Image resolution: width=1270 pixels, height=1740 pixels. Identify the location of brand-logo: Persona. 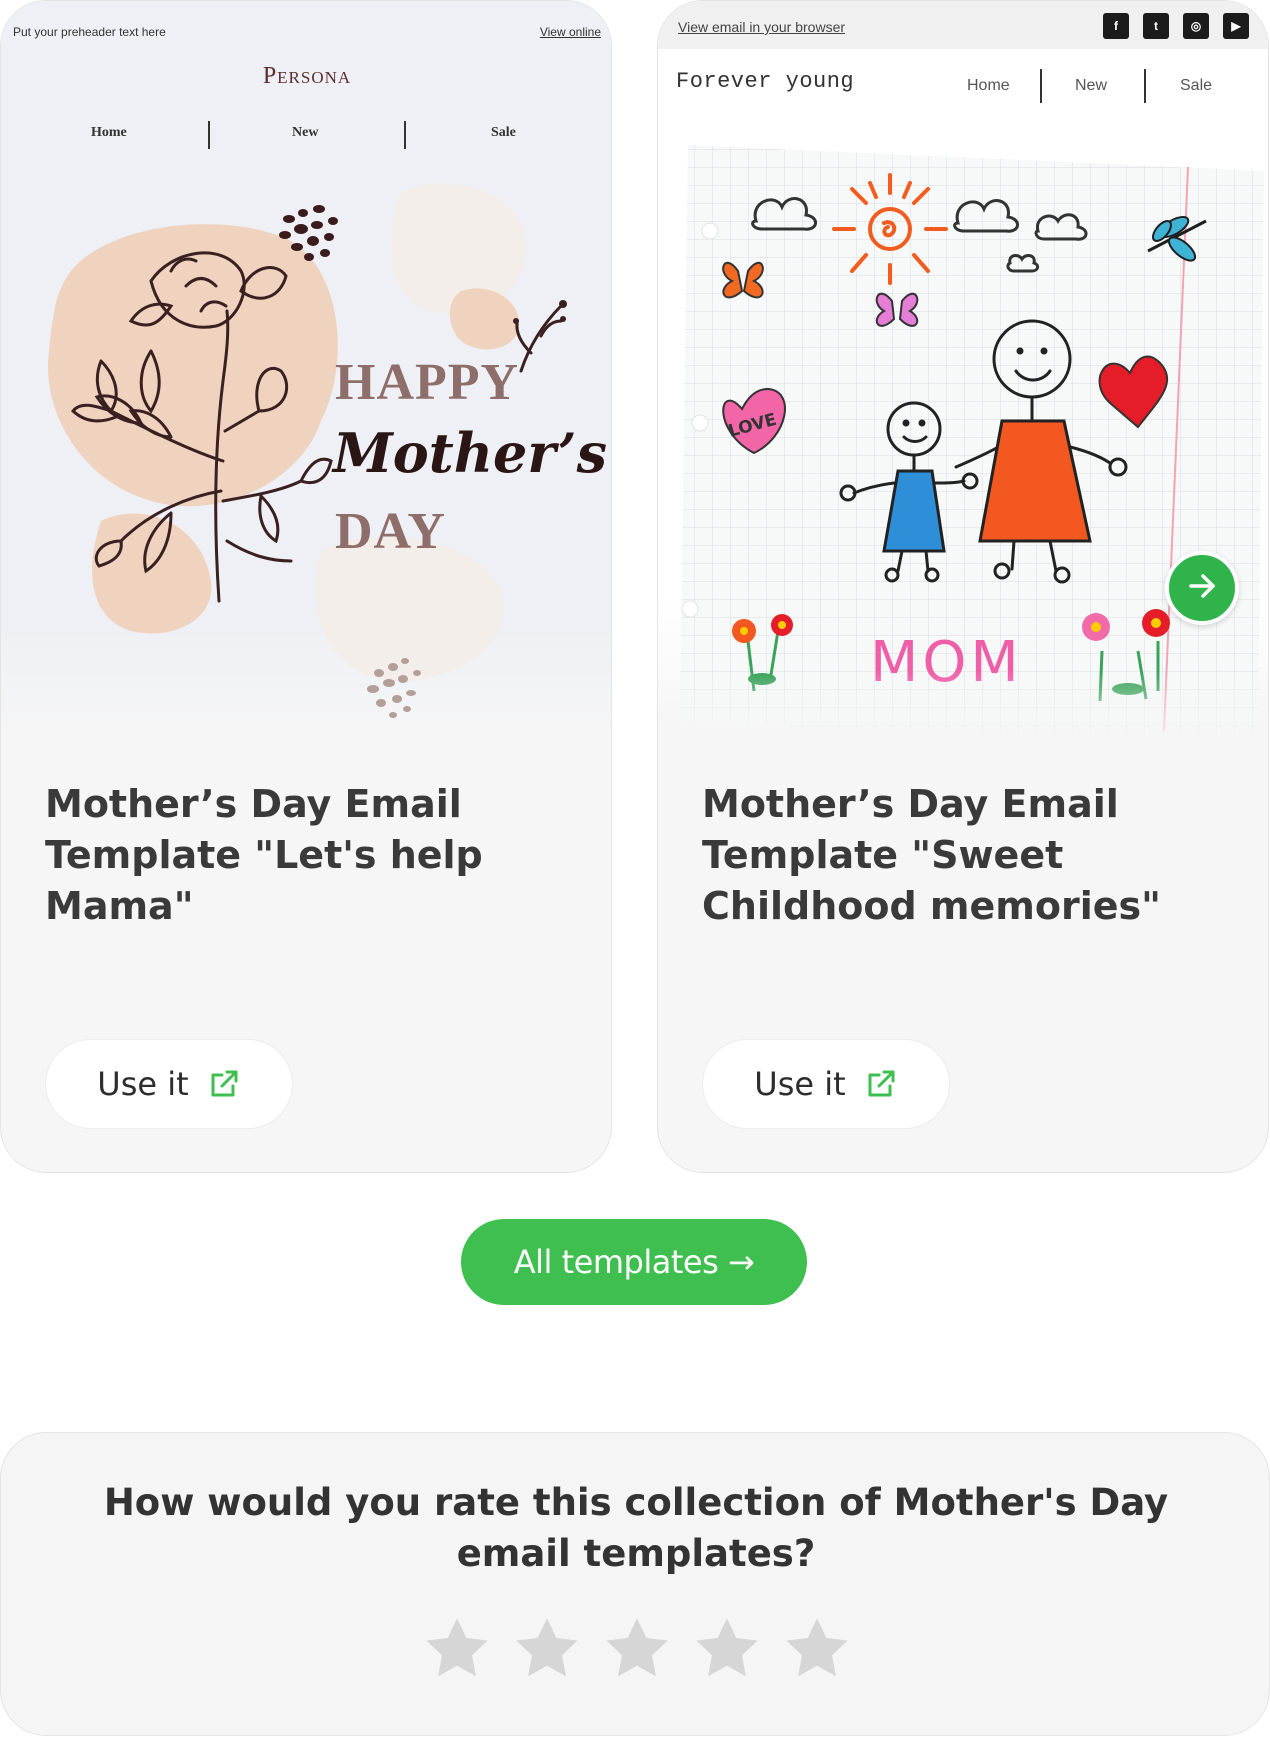
(306, 76).